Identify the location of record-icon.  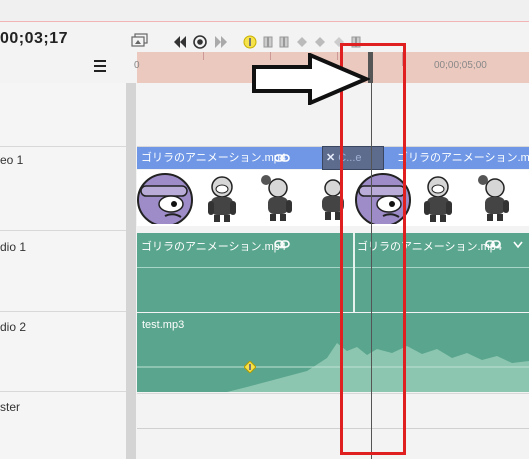
(200, 41).